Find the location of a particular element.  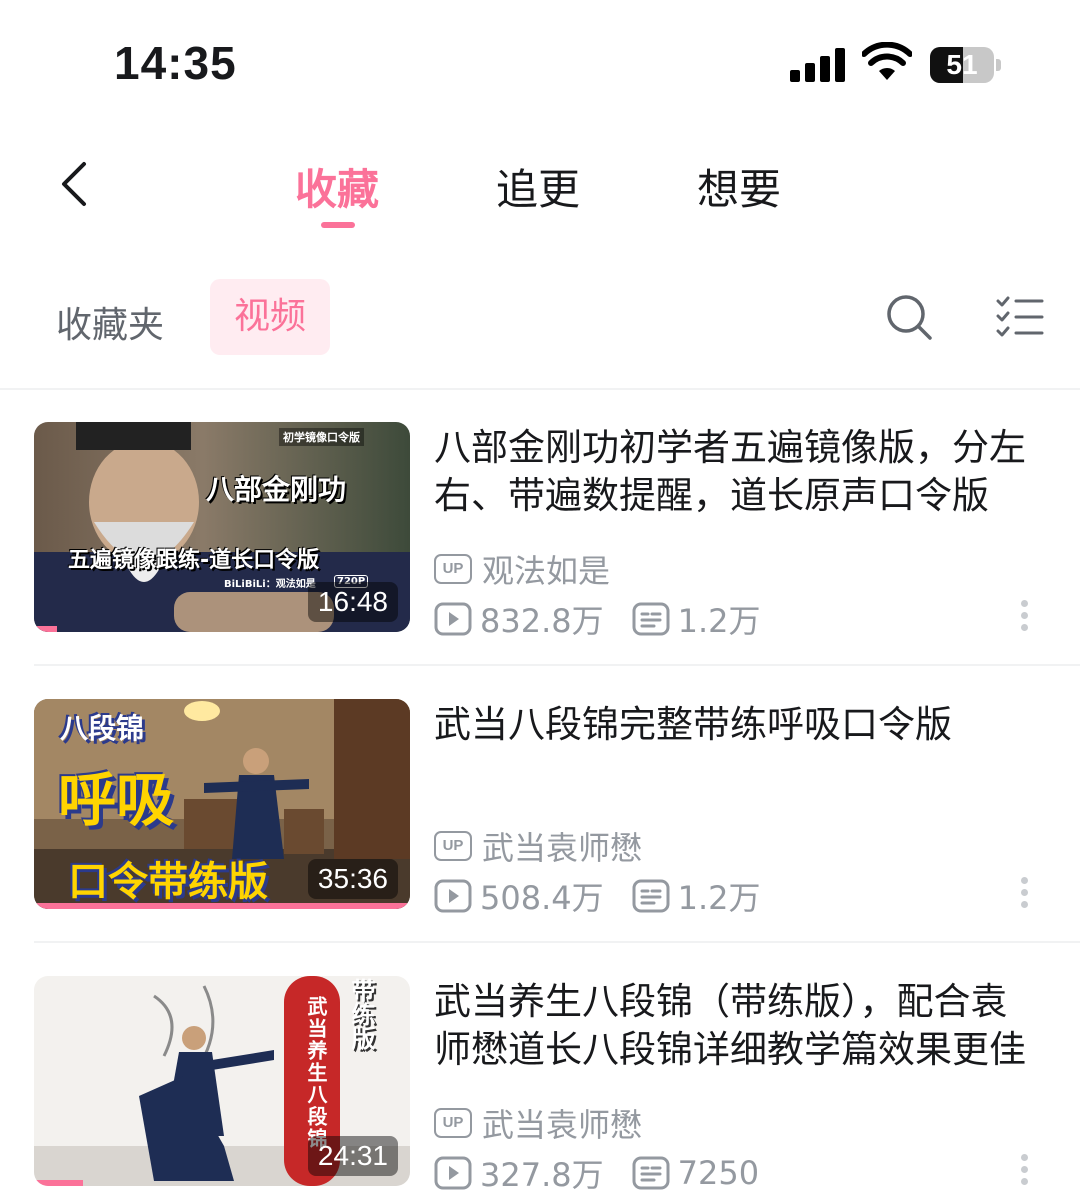

view-count: 832.8万 is located at coordinates (542, 621).